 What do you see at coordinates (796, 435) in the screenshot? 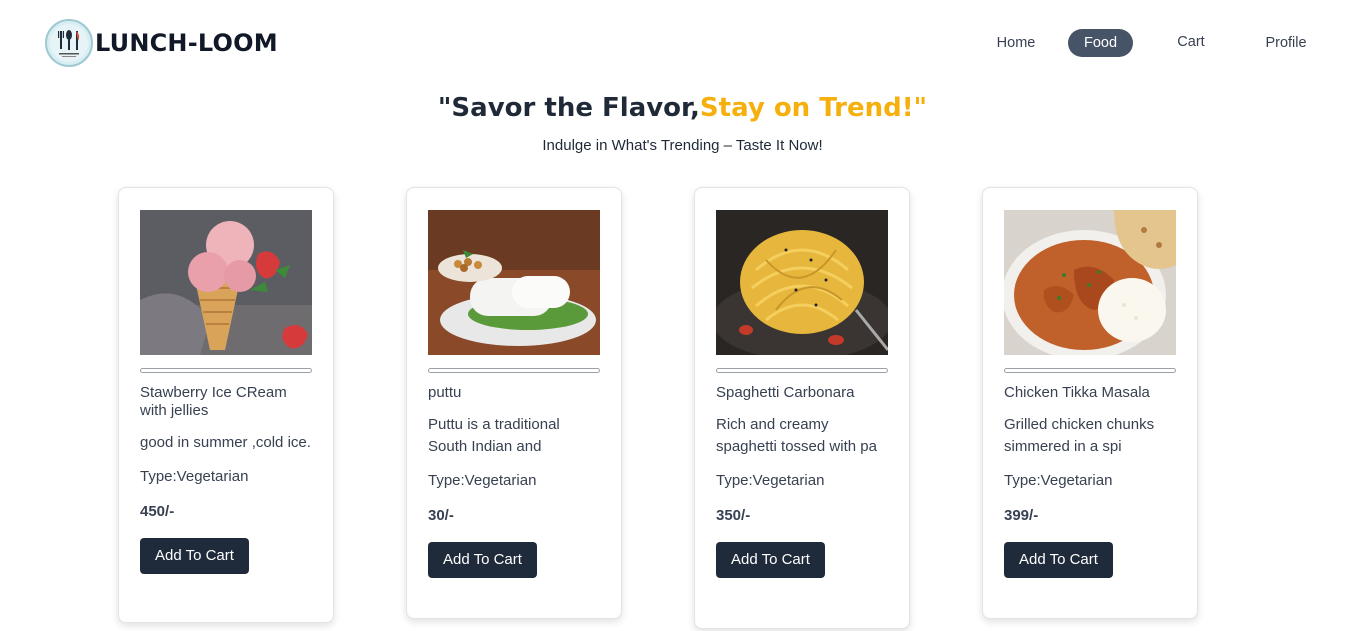
I see `card-description: Rich and creamy spaghetti tossed with pa` at bounding box center [796, 435].